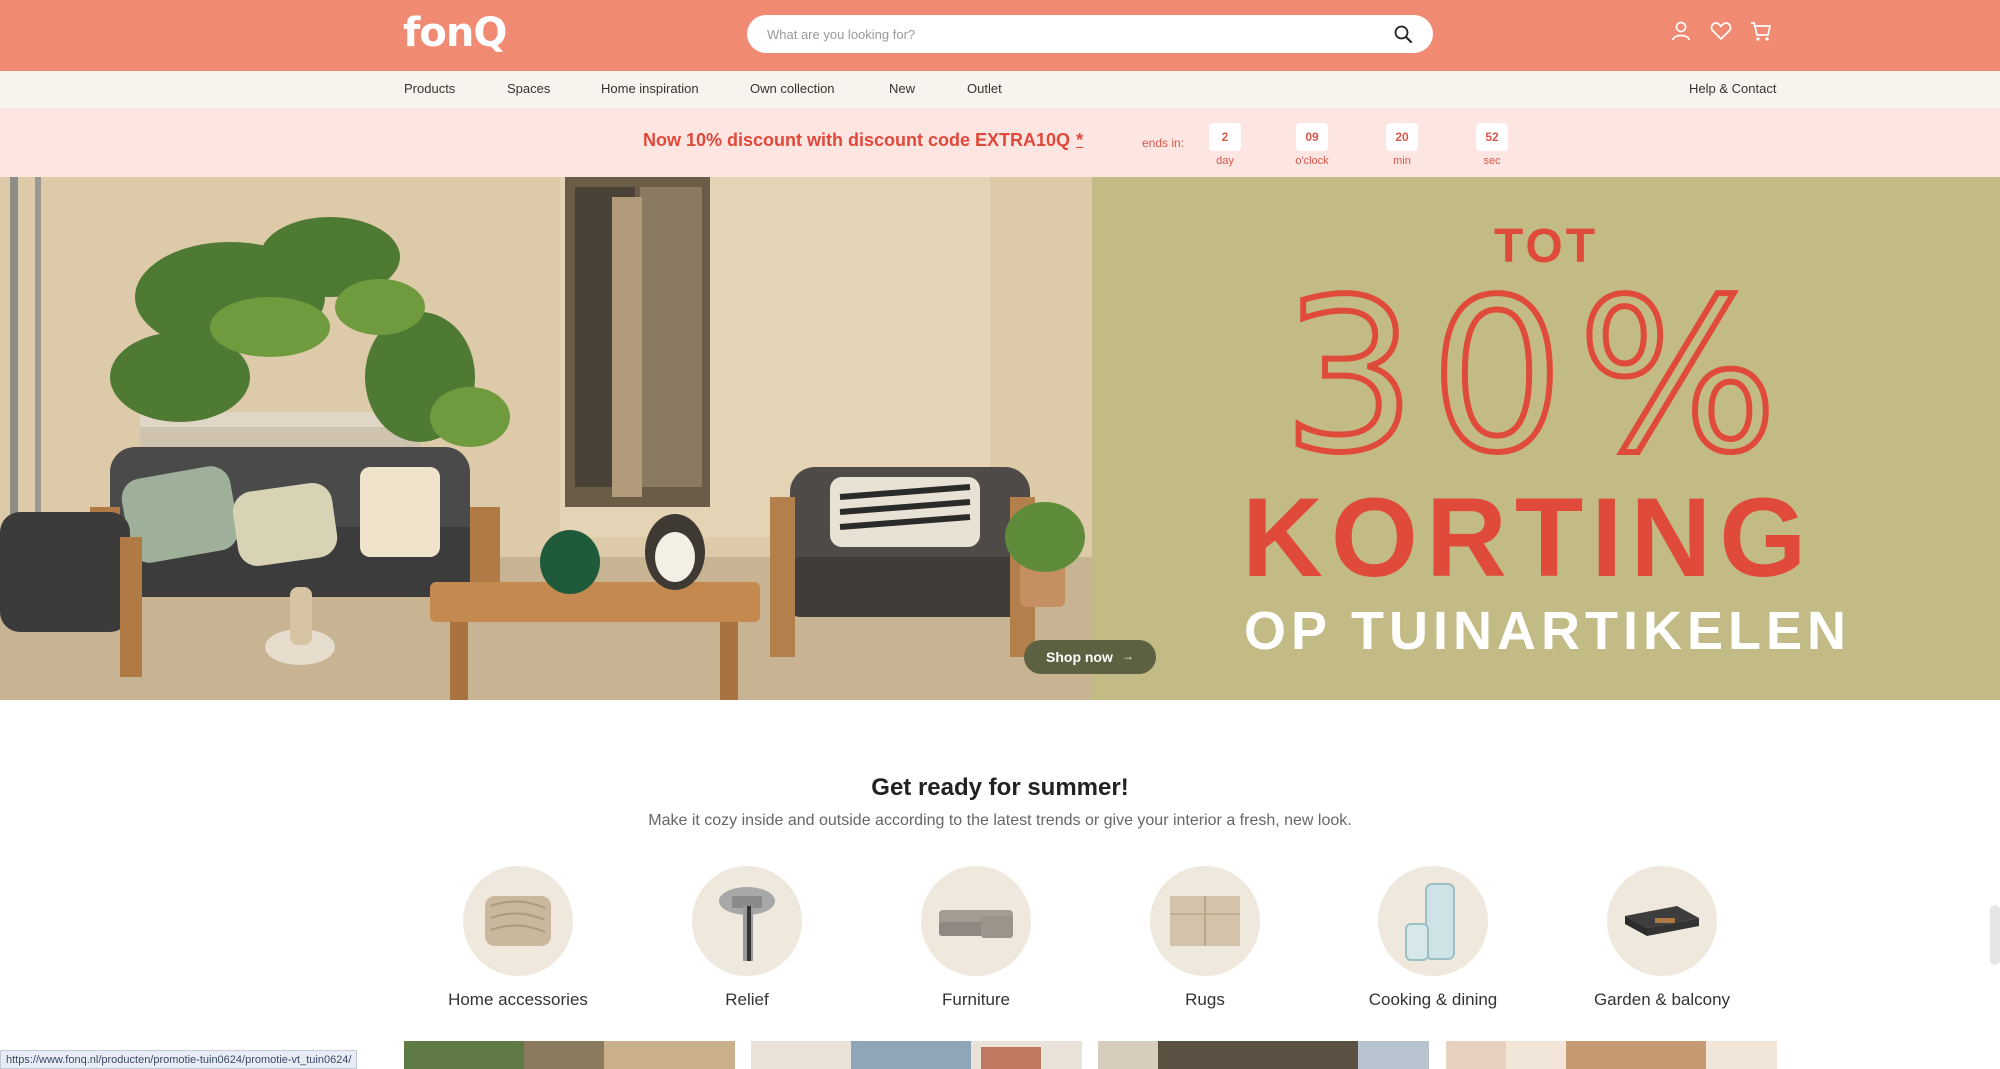 This screenshot has height=1069, width=2000. What do you see at coordinates (650, 88) in the screenshot?
I see `nav-item-home-inspiration: Home inspiration` at bounding box center [650, 88].